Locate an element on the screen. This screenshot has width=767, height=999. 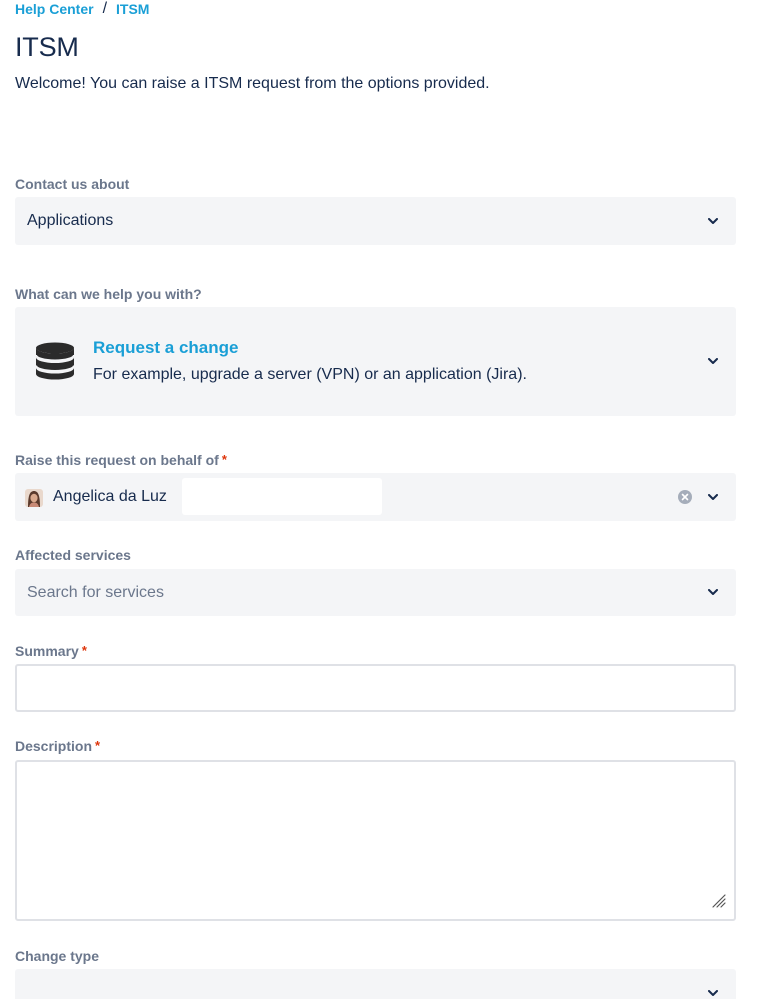
behalf-select: Angelica da Luz is located at coordinates (375, 497).